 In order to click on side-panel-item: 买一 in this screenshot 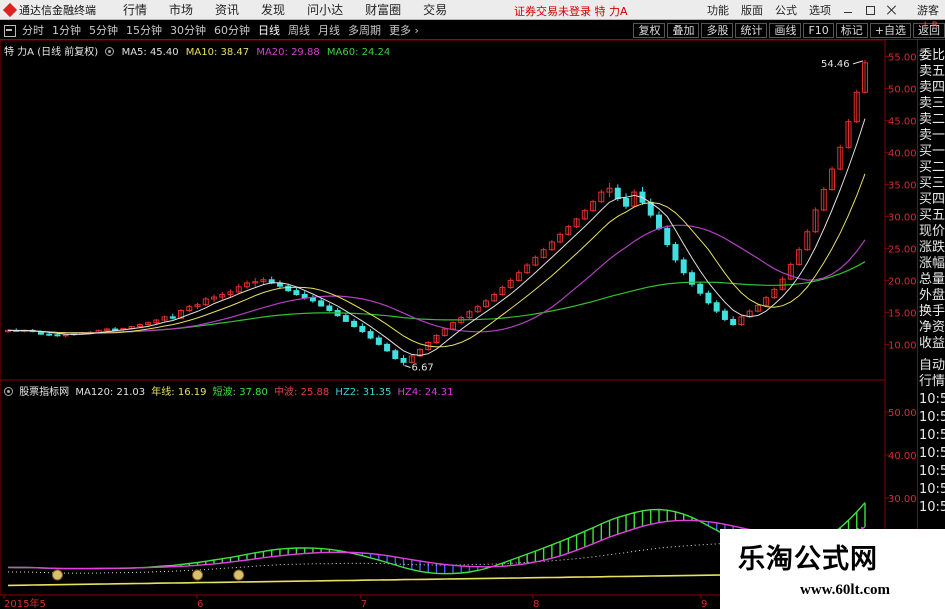, I will do `click(932, 152)`.